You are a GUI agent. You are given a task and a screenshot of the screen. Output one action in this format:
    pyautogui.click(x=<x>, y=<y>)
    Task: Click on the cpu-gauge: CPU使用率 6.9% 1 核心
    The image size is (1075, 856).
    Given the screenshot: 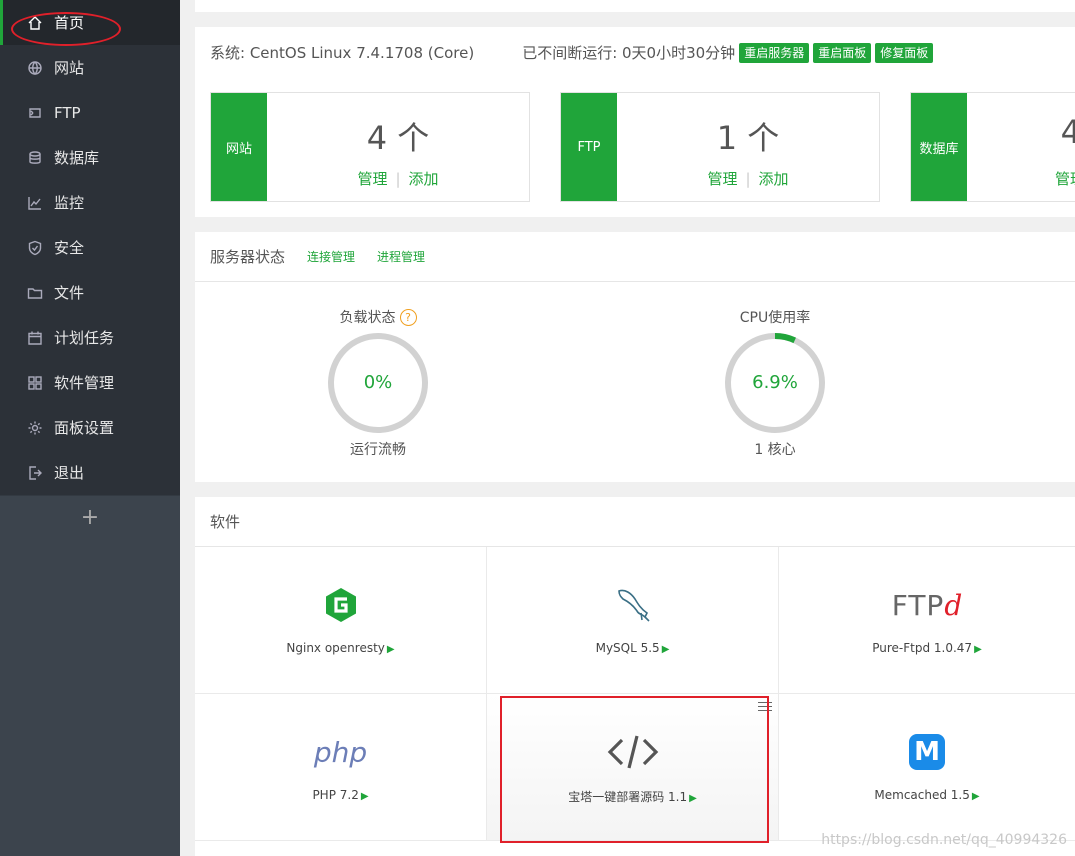 What is the action you would take?
    pyautogui.click(x=775, y=383)
    